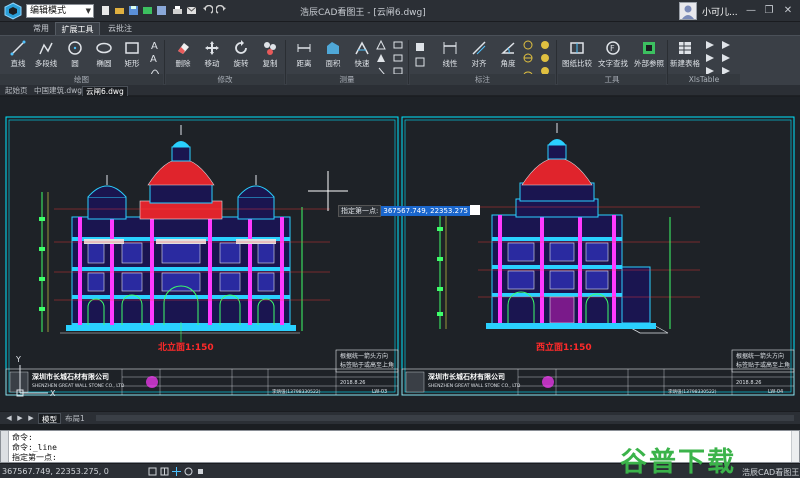  Describe the element at coordinates (119, 10) in the screenshot. I see `open-folder-icon` at that location.